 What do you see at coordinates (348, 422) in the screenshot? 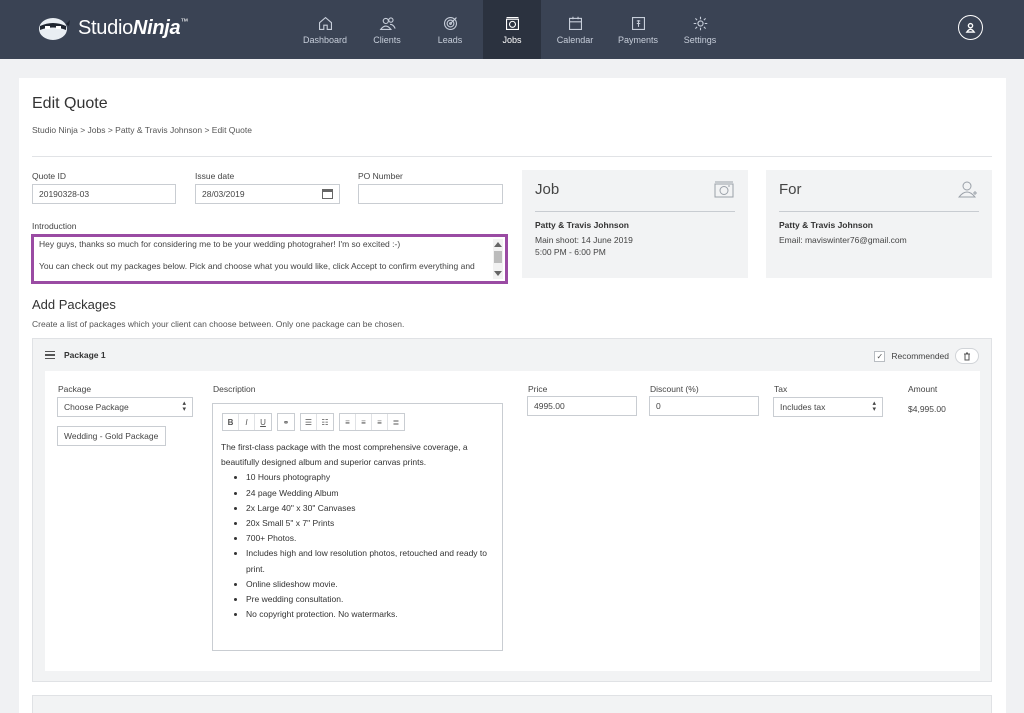
I see `align-left-icon: ≡` at bounding box center [348, 422].